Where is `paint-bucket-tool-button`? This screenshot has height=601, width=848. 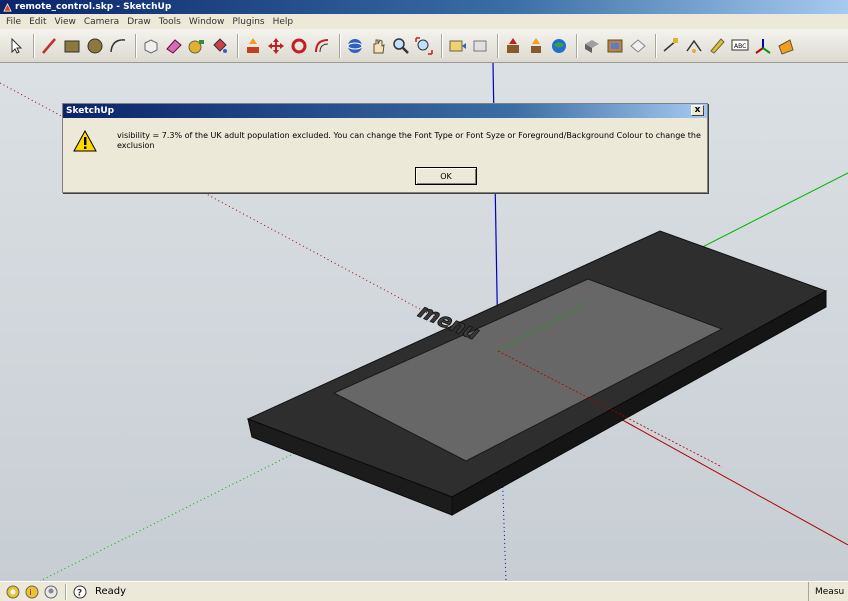 paint-bucket-tool-button is located at coordinates (220, 46).